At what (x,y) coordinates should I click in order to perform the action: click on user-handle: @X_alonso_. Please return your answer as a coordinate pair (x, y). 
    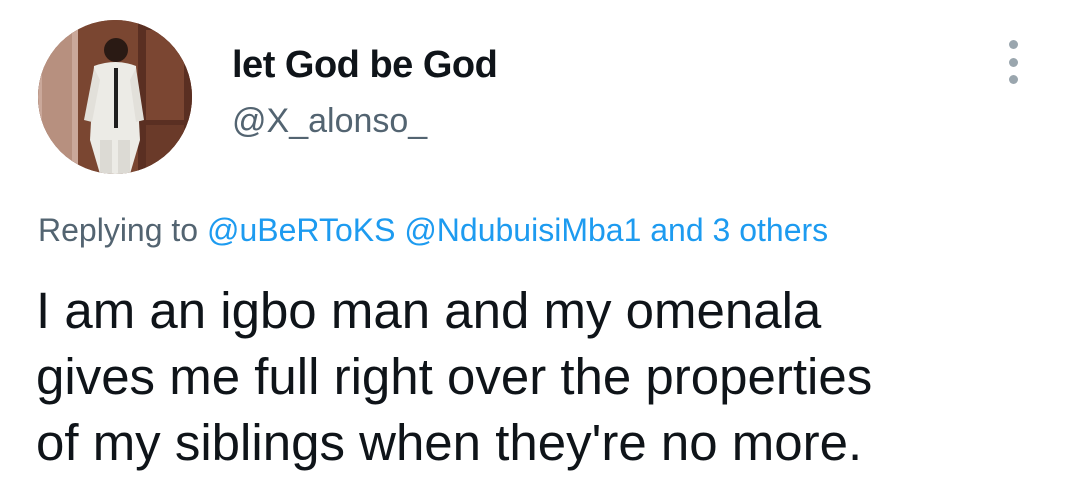
    Looking at the image, I should click on (329, 121).